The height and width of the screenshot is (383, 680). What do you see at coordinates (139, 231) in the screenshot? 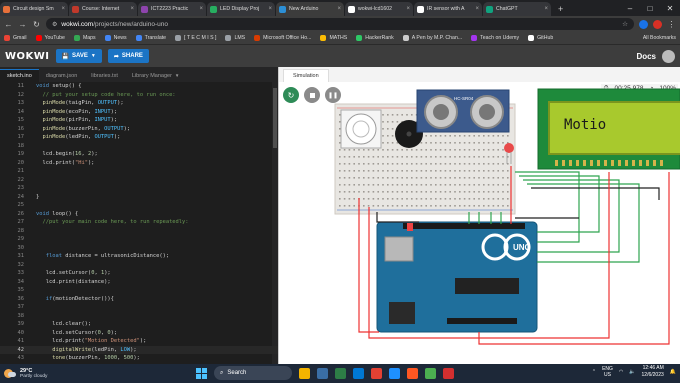
I see `code-line: 28` at bounding box center [139, 231].